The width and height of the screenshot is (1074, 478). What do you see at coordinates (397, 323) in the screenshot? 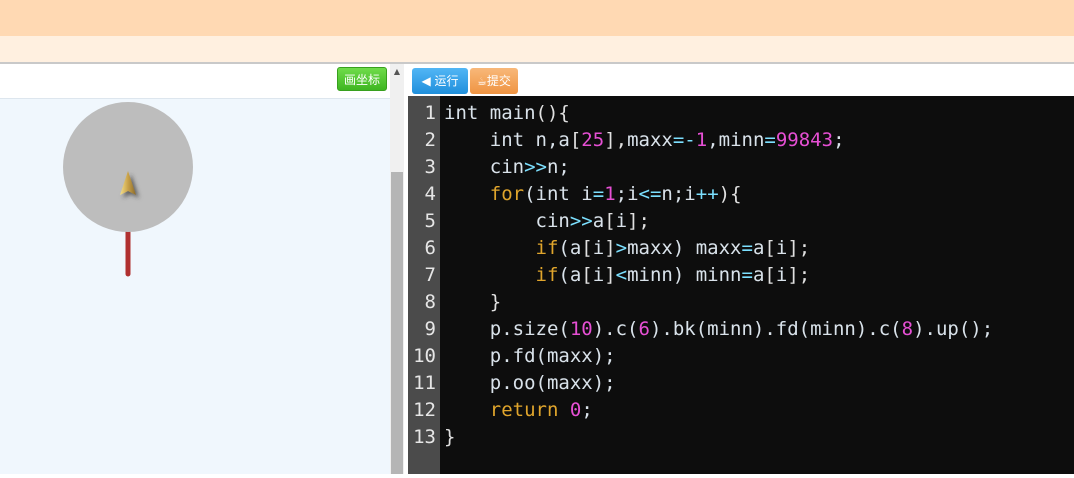
I see `scroll-thumb` at bounding box center [397, 323].